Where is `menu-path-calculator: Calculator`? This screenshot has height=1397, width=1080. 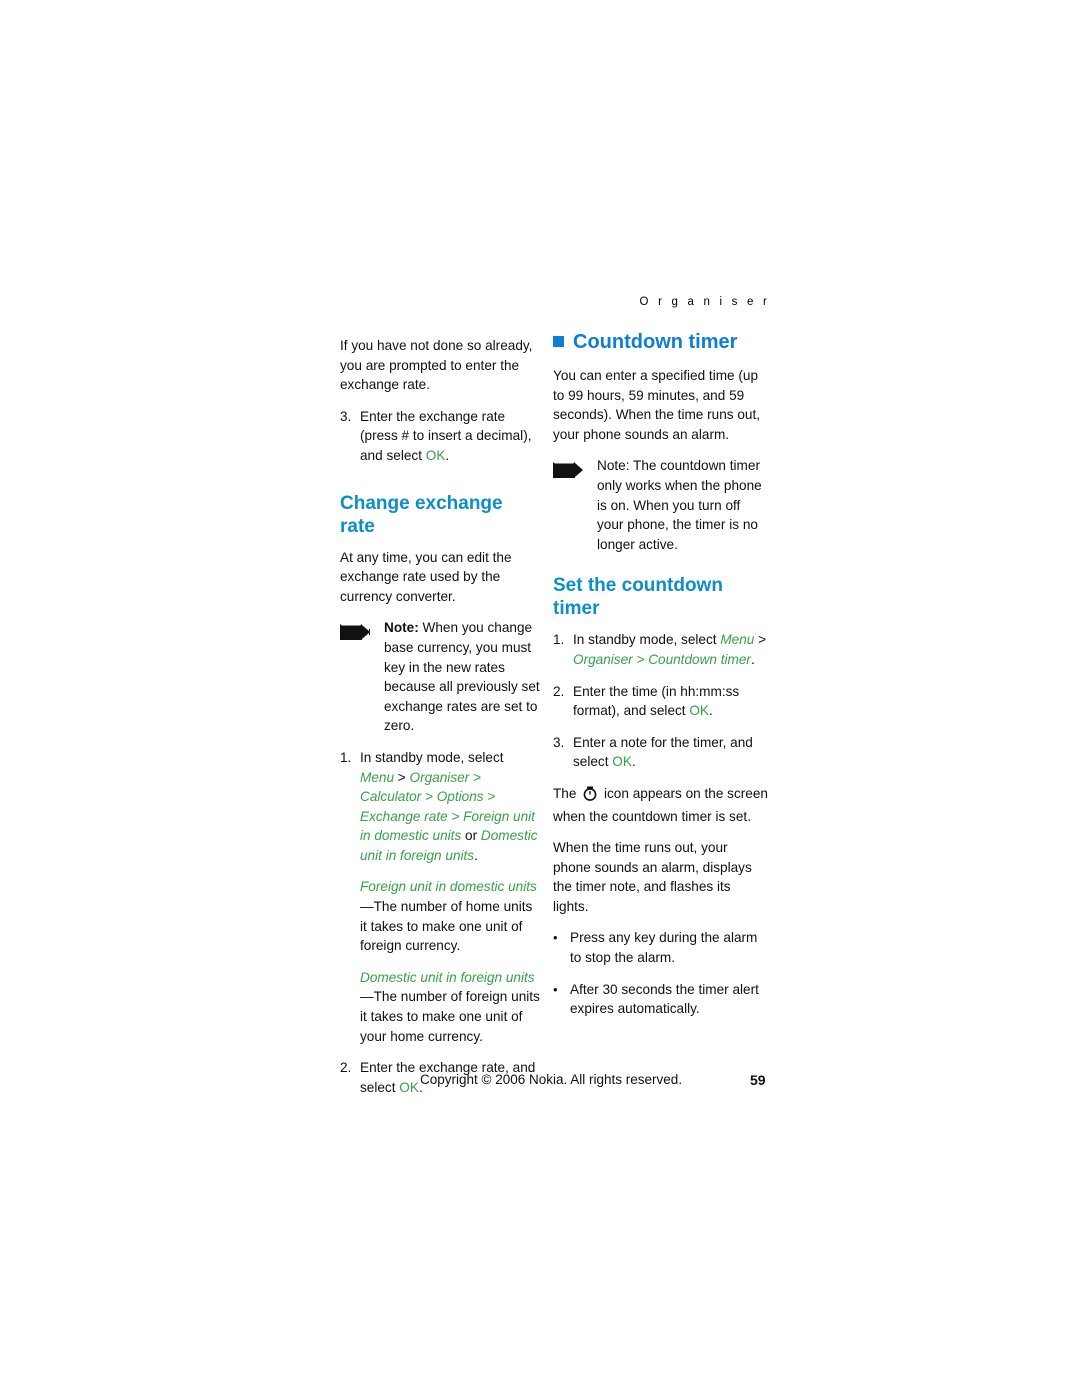
menu-path-calculator: Calculator is located at coordinates (391, 797).